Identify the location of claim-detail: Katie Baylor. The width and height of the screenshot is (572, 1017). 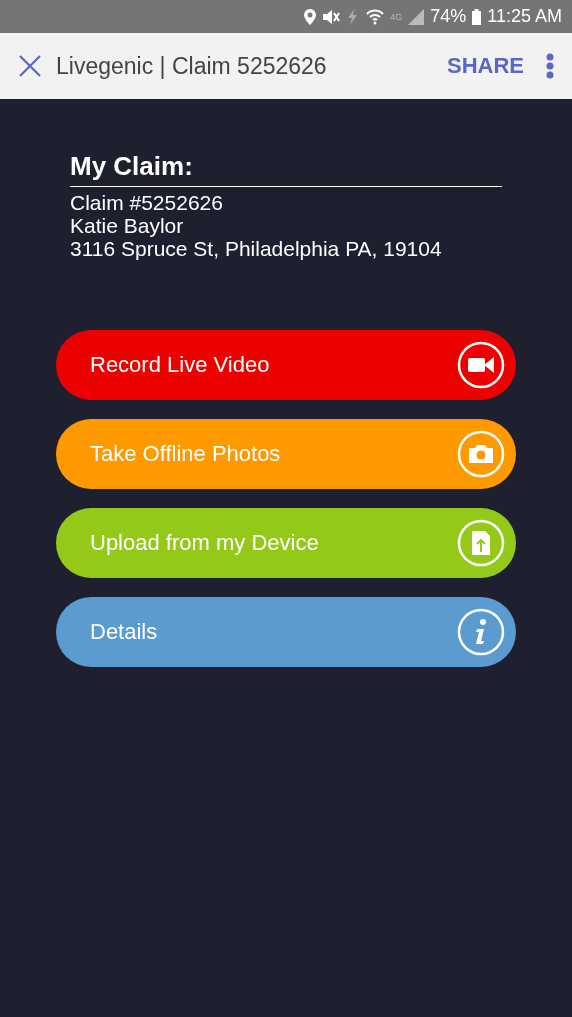
(127, 225).